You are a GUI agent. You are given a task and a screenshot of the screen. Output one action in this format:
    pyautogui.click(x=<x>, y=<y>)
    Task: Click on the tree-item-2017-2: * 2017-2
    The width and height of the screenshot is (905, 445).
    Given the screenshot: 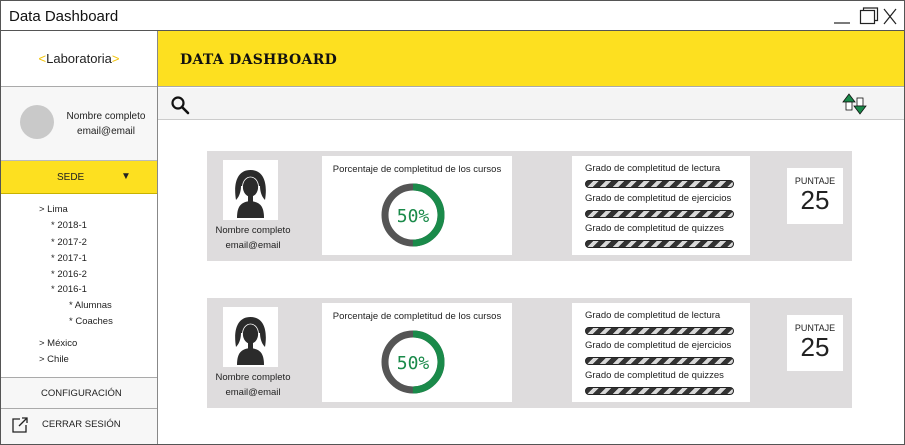 What is the action you would take?
    pyautogui.click(x=69, y=242)
    